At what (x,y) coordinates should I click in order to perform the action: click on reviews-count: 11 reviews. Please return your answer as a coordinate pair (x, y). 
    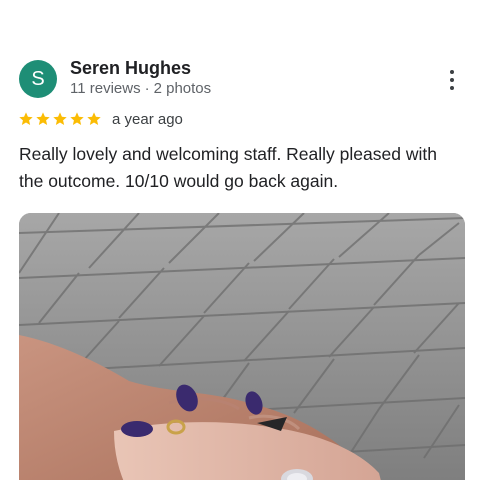
    Looking at the image, I should click on (105, 88).